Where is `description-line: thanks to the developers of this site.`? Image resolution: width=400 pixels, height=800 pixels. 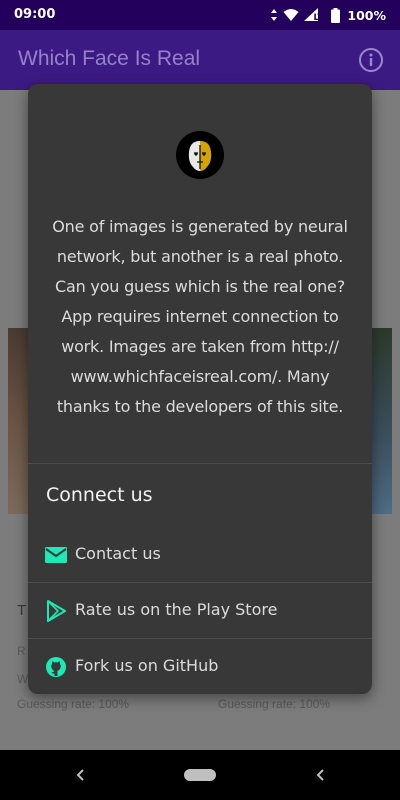
description-line: thanks to the developers of this site. is located at coordinates (200, 406).